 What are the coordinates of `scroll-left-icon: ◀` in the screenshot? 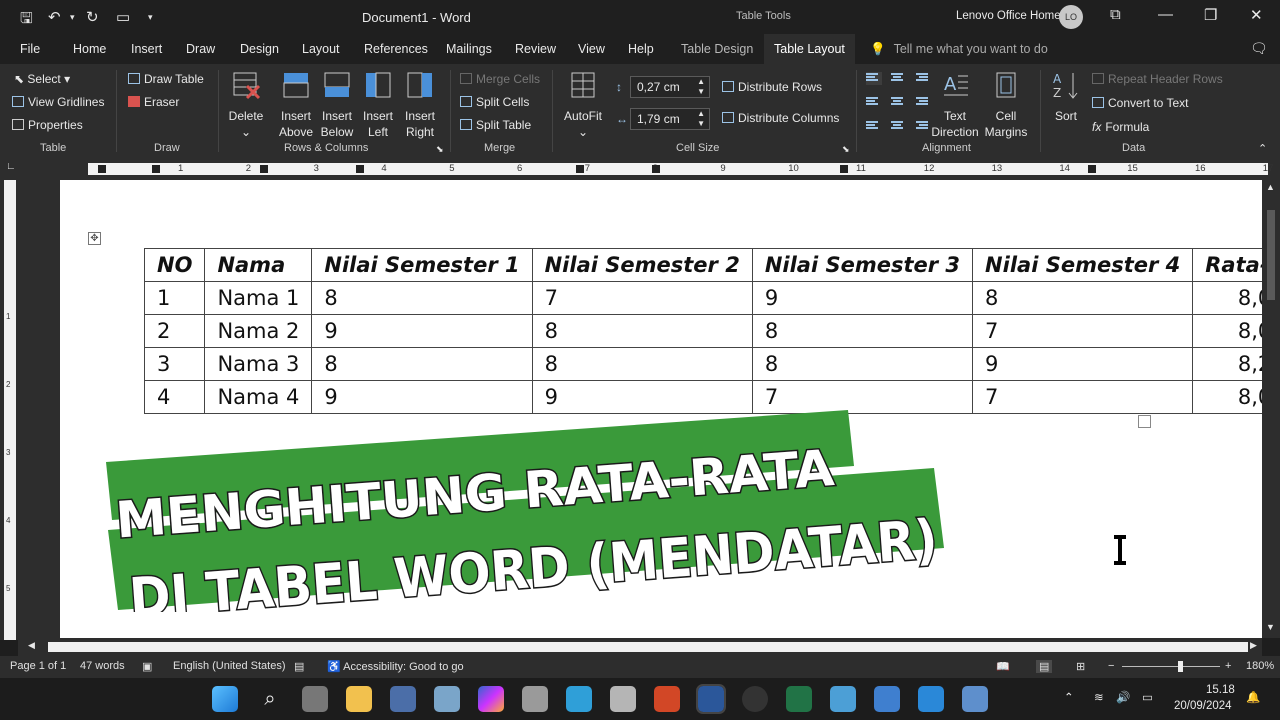 It's located at (31, 645).